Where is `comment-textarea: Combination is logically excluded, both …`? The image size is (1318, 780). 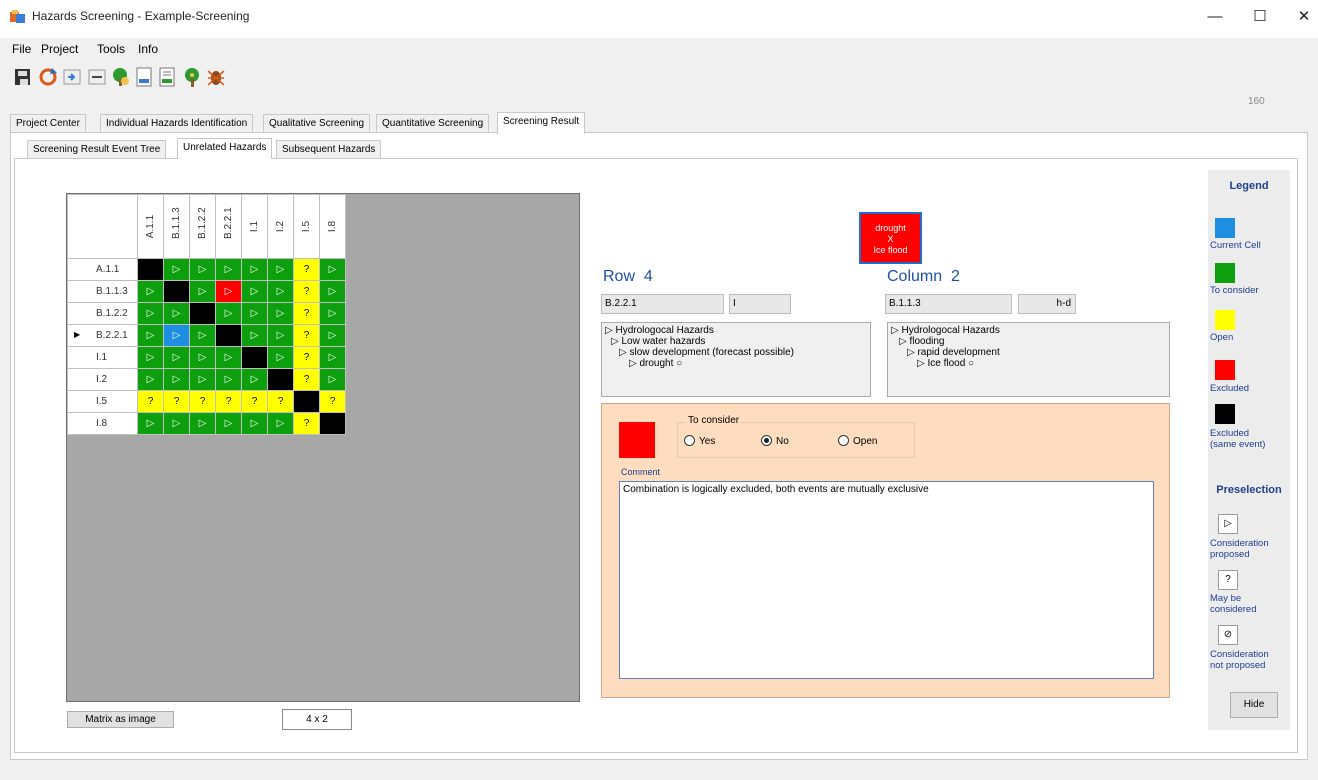 comment-textarea: Combination is logically excluded, both … is located at coordinates (886, 580).